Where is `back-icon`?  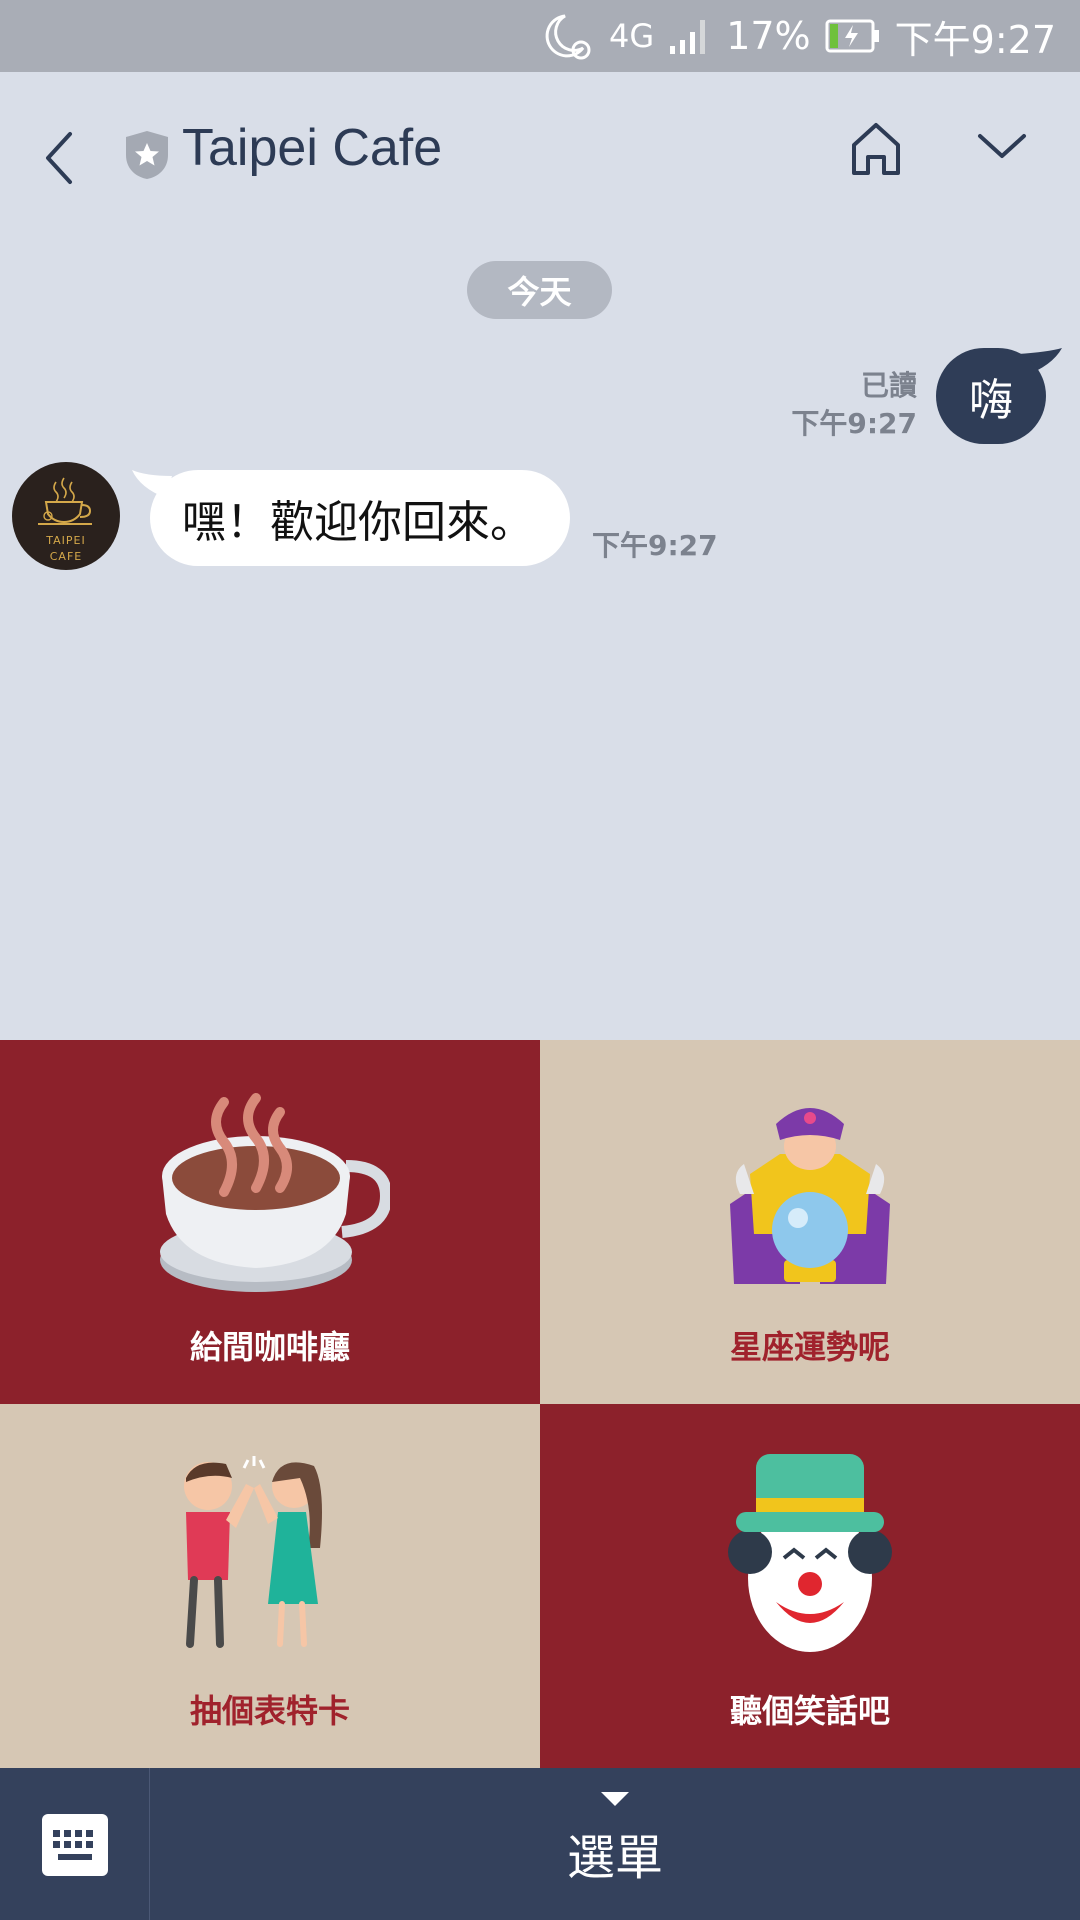 back-icon is located at coordinates (59, 158).